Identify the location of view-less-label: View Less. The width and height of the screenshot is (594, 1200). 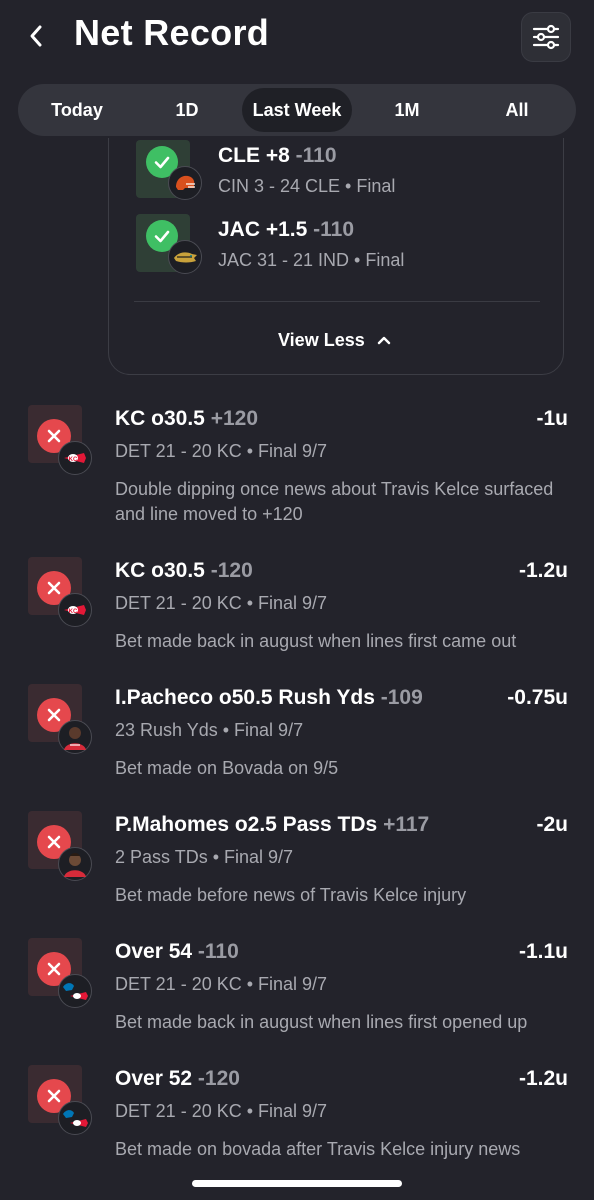
(321, 339).